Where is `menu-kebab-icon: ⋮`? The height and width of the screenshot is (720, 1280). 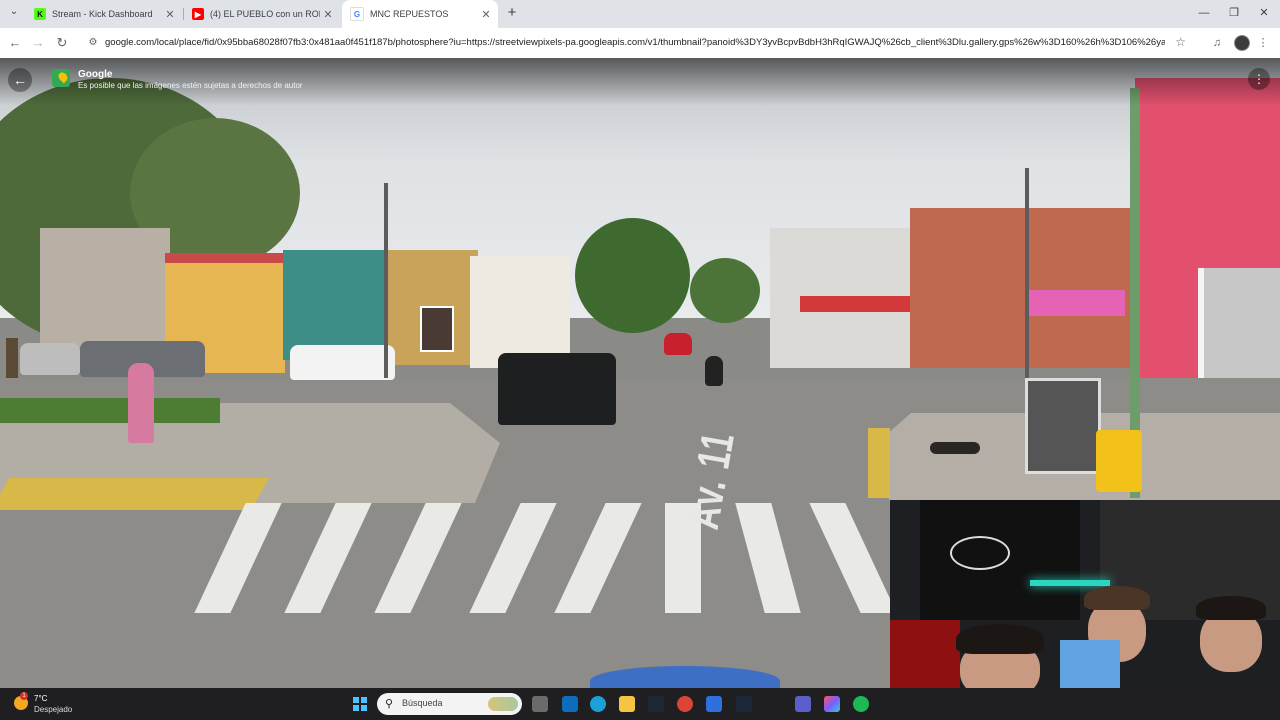 menu-kebab-icon: ⋮ is located at coordinates (1263, 43).